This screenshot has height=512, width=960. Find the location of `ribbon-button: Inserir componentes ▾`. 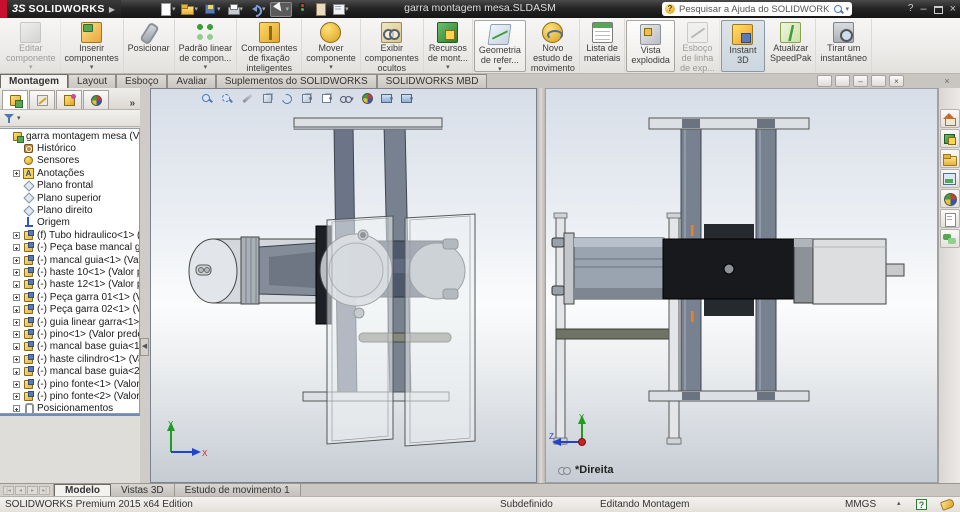

ribbon-button: Inserir componentes ▾ is located at coordinates (92, 46).